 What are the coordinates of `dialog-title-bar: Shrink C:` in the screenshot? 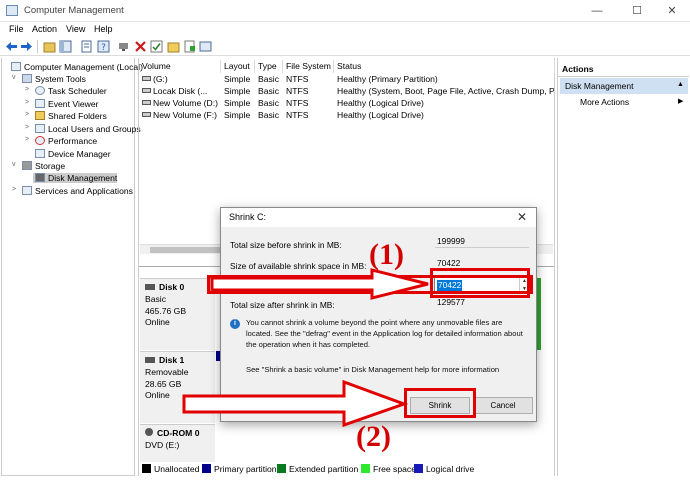 It's located at (378, 217).